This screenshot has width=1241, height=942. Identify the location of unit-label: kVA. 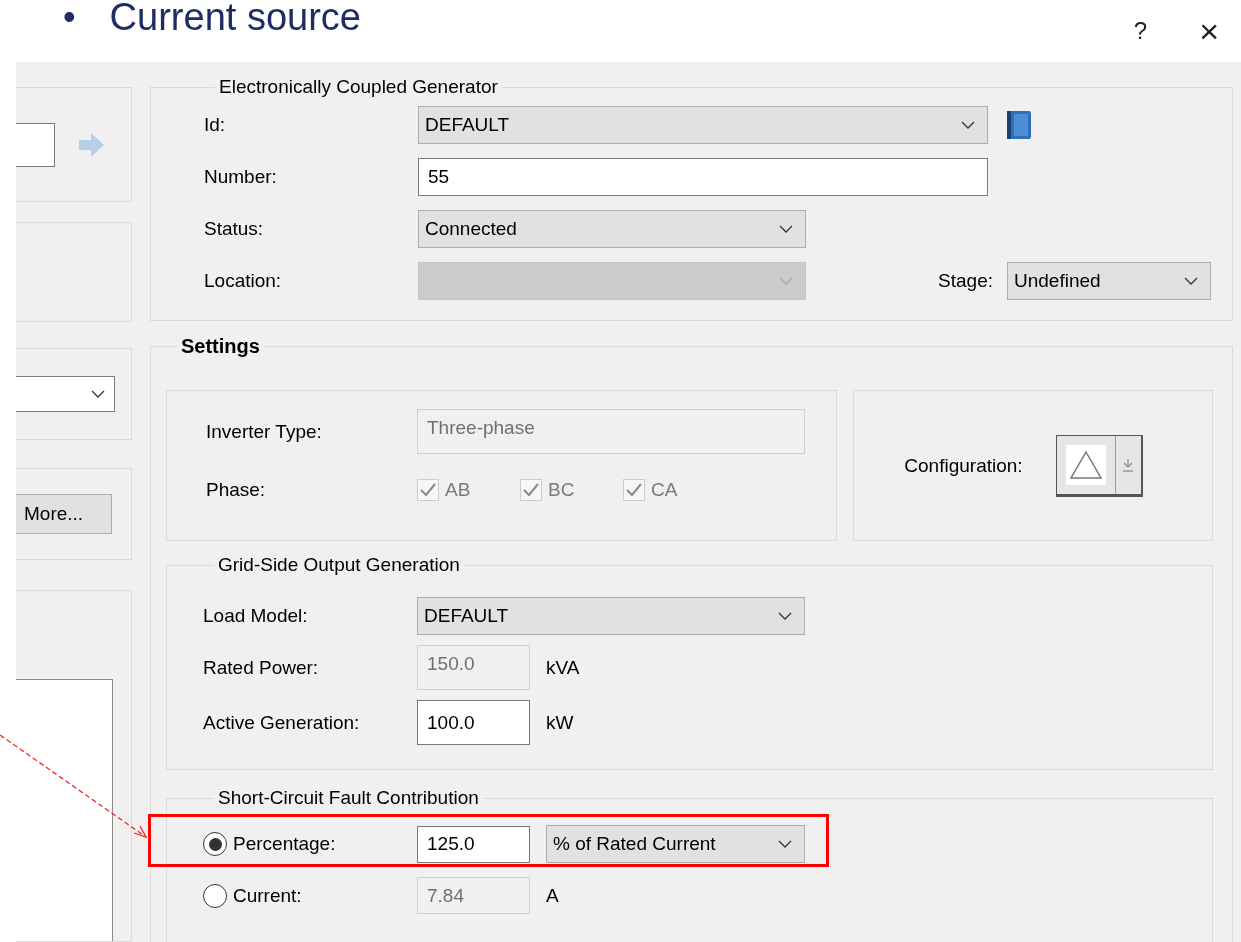
(563, 667).